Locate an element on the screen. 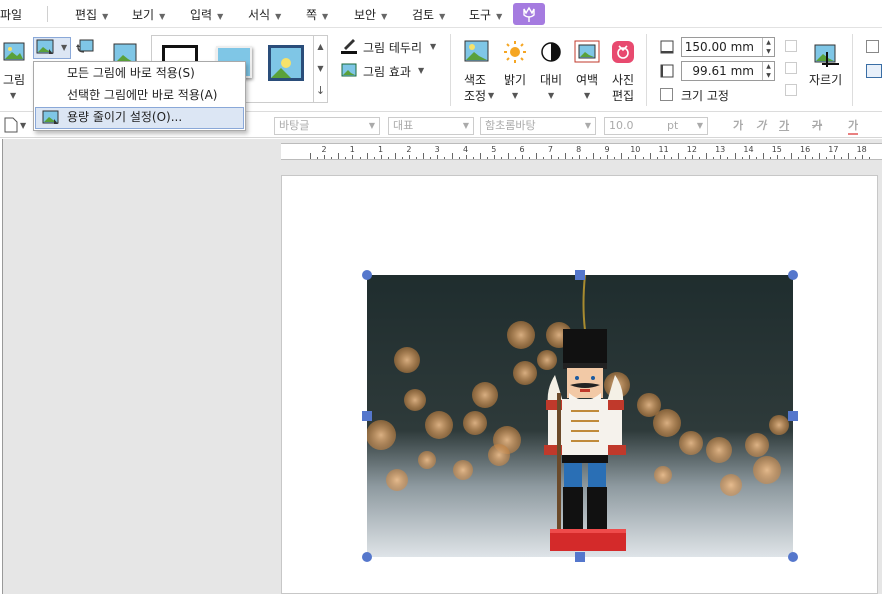 The height and width of the screenshot is (594, 882). gallery-scrollbar: ▲ ▼ ↓ is located at coordinates (321, 69).